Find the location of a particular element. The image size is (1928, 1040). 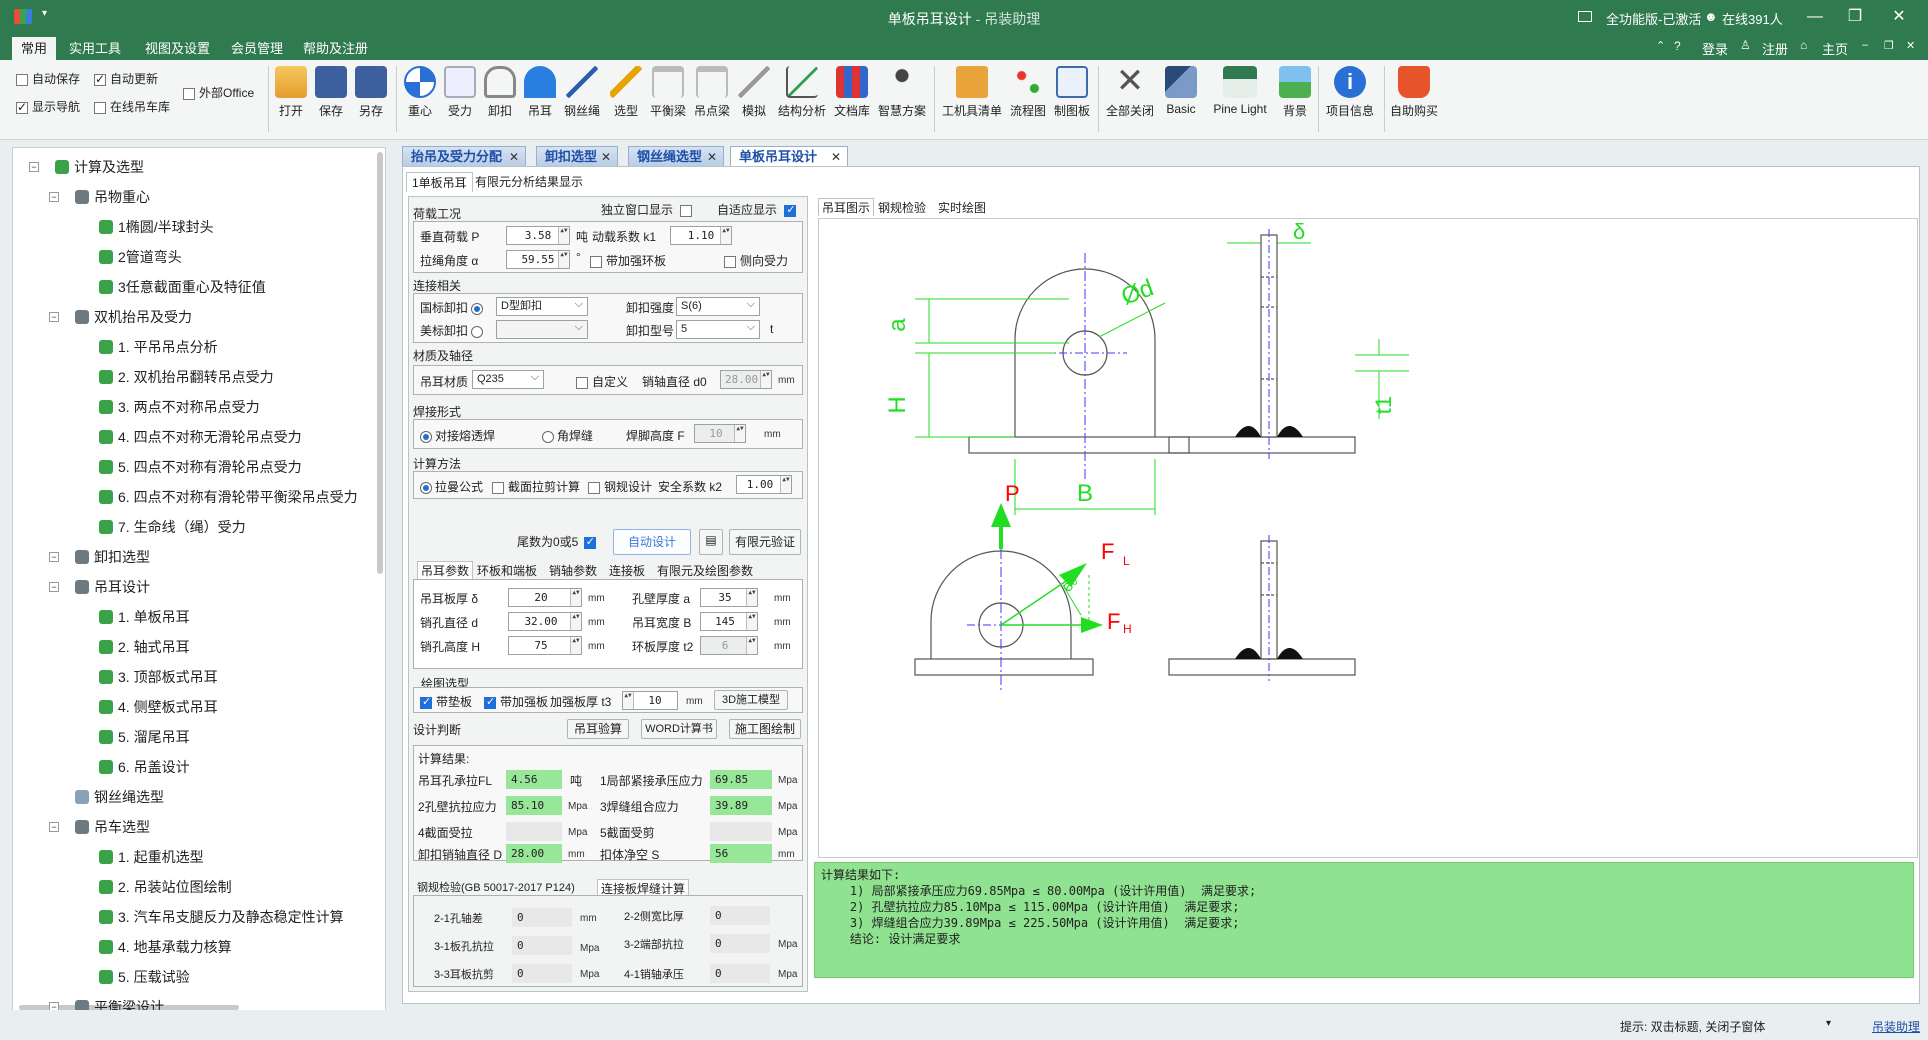

independent-window-checkbox: 独立窗口显示 is located at coordinates (648, 209).